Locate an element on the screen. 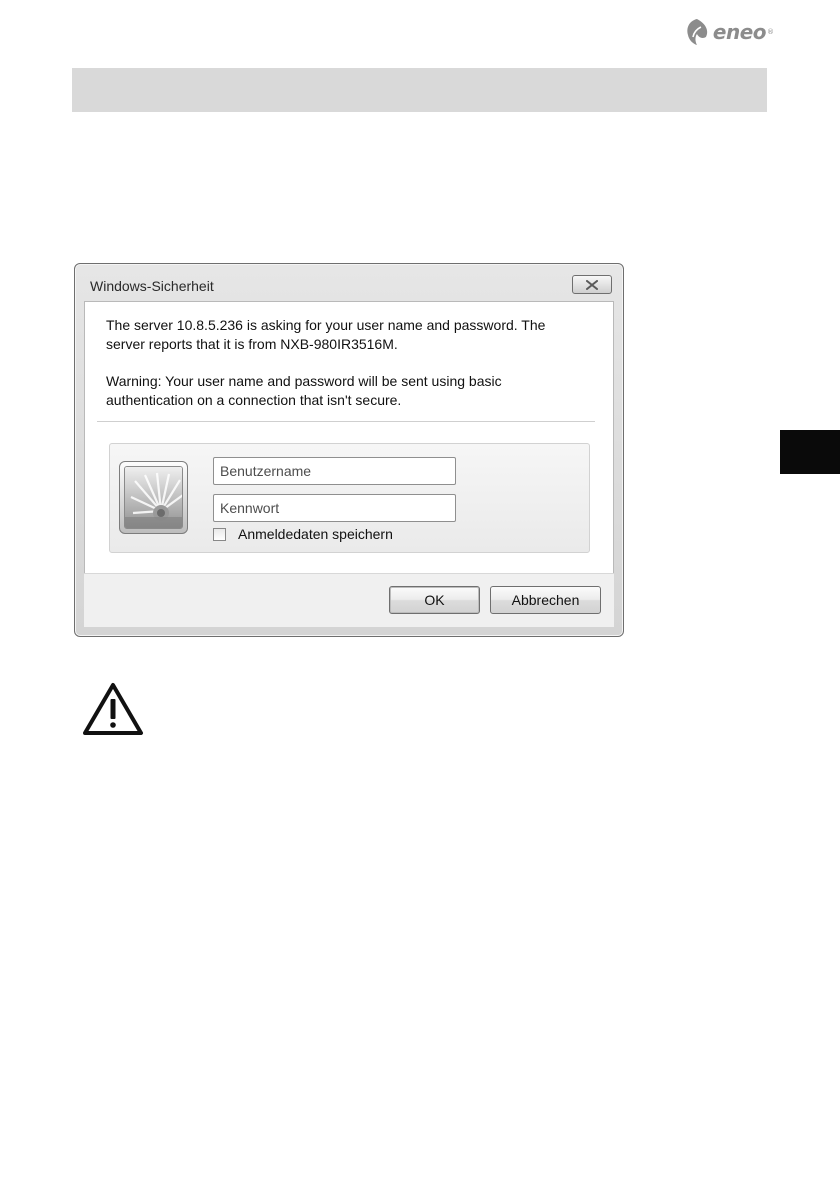 This screenshot has width=840, height=1192. user-tile is located at coordinates (153, 497).